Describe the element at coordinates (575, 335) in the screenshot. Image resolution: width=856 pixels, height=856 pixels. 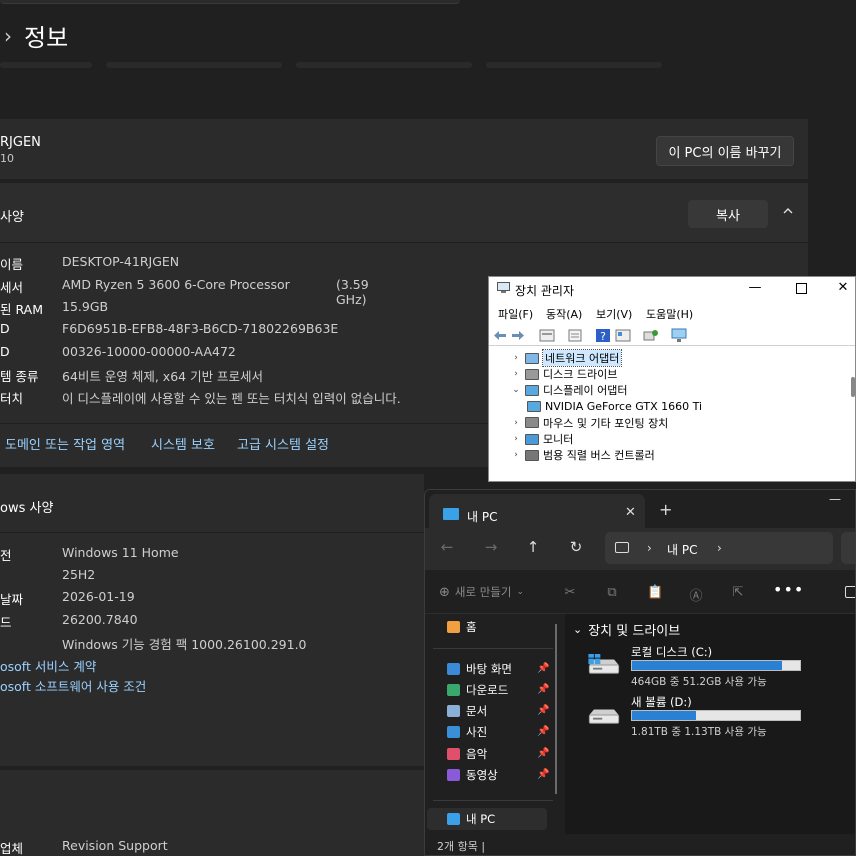
I see `driver-icon` at that location.